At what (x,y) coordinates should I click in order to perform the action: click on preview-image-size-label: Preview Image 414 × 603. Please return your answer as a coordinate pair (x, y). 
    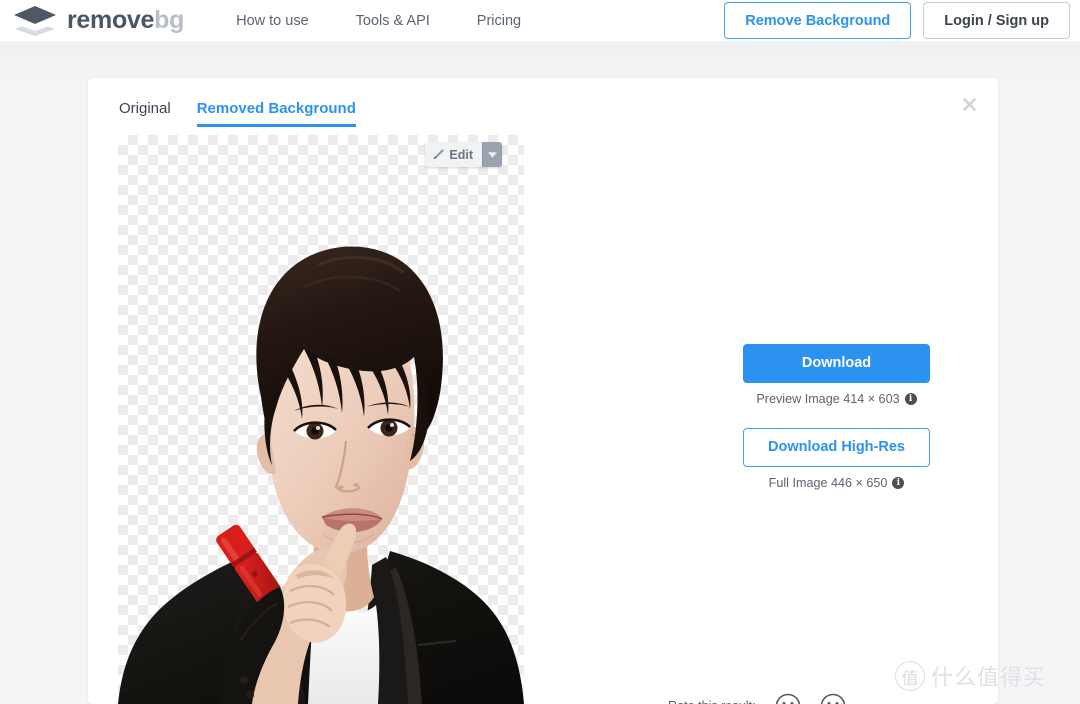
    Looking at the image, I should click on (828, 399).